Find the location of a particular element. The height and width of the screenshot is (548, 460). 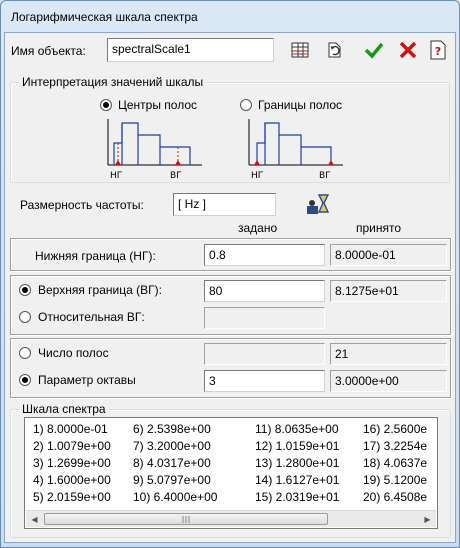

spectrum-value: 3) 1.2699e+00 is located at coordinates (72, 463).